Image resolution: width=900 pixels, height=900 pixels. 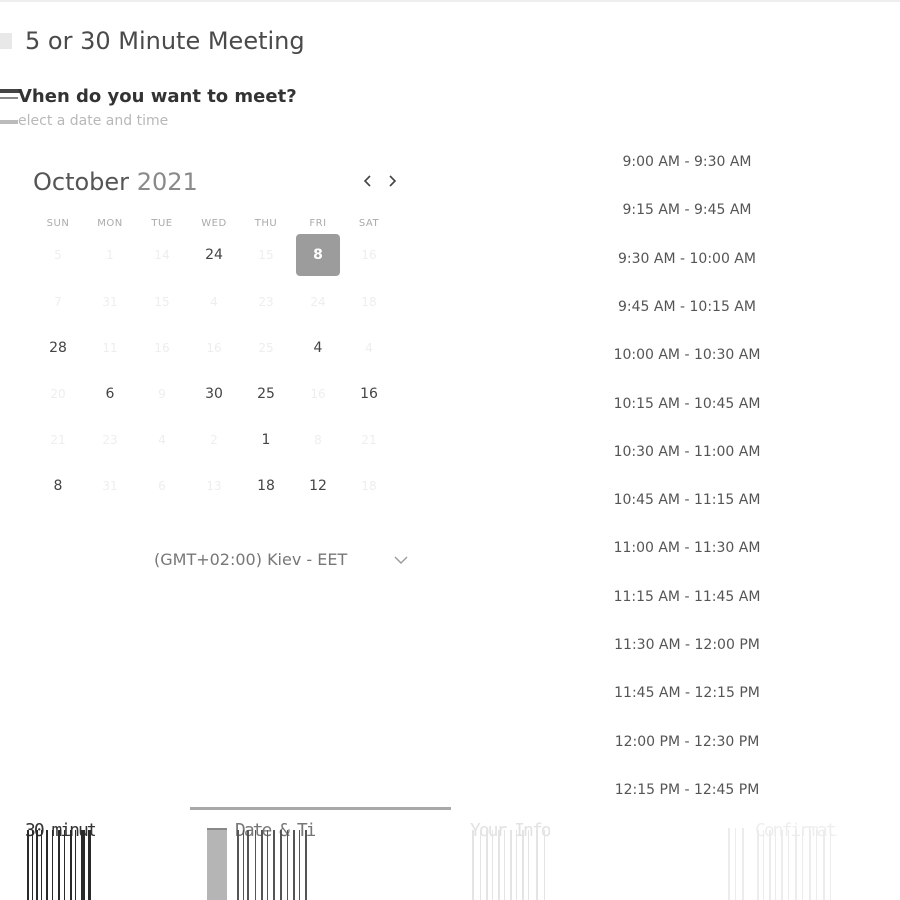 I want to click on calendar-day-available: 6, so click(x=110, y=394).